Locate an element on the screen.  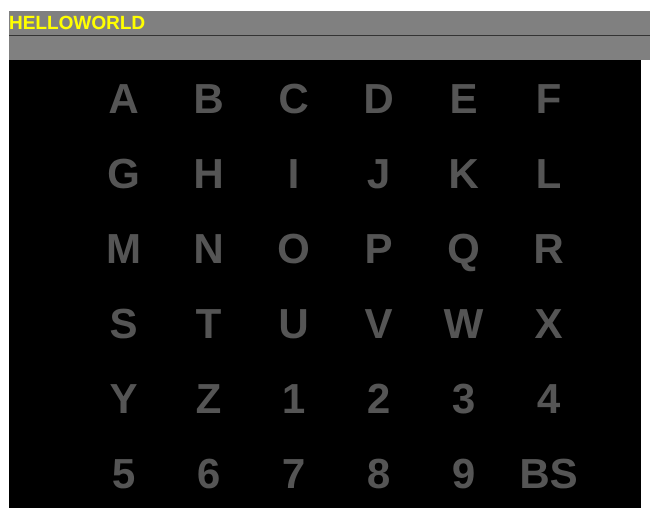
key-button: A is located at coordinates (123, 98).